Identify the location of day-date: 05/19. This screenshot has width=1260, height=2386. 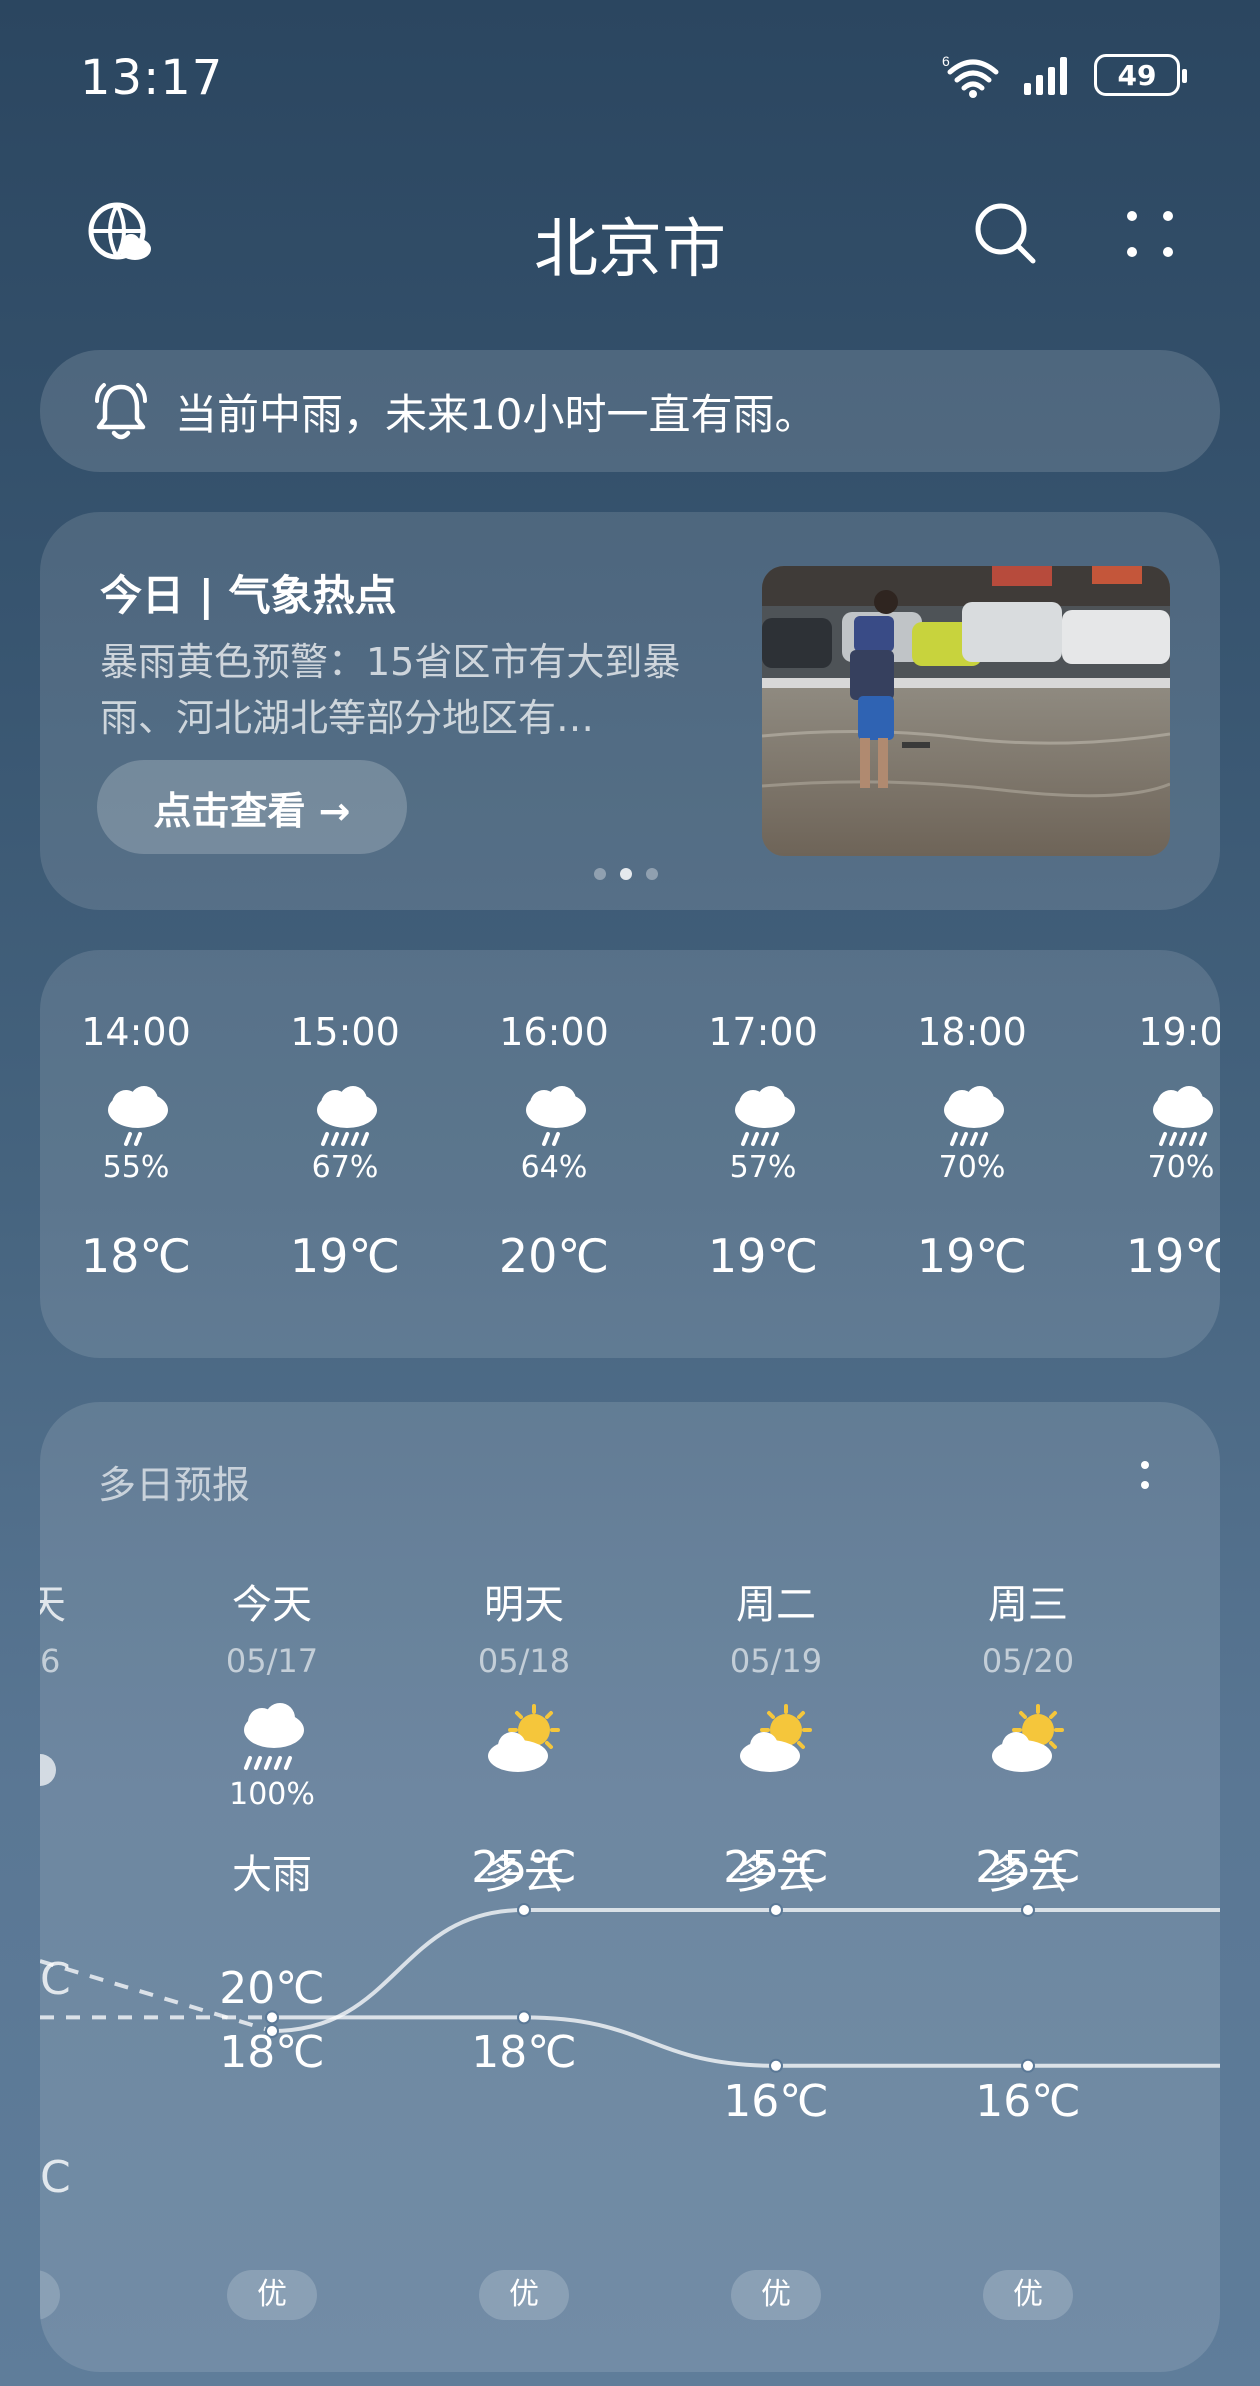
(776, 1661).